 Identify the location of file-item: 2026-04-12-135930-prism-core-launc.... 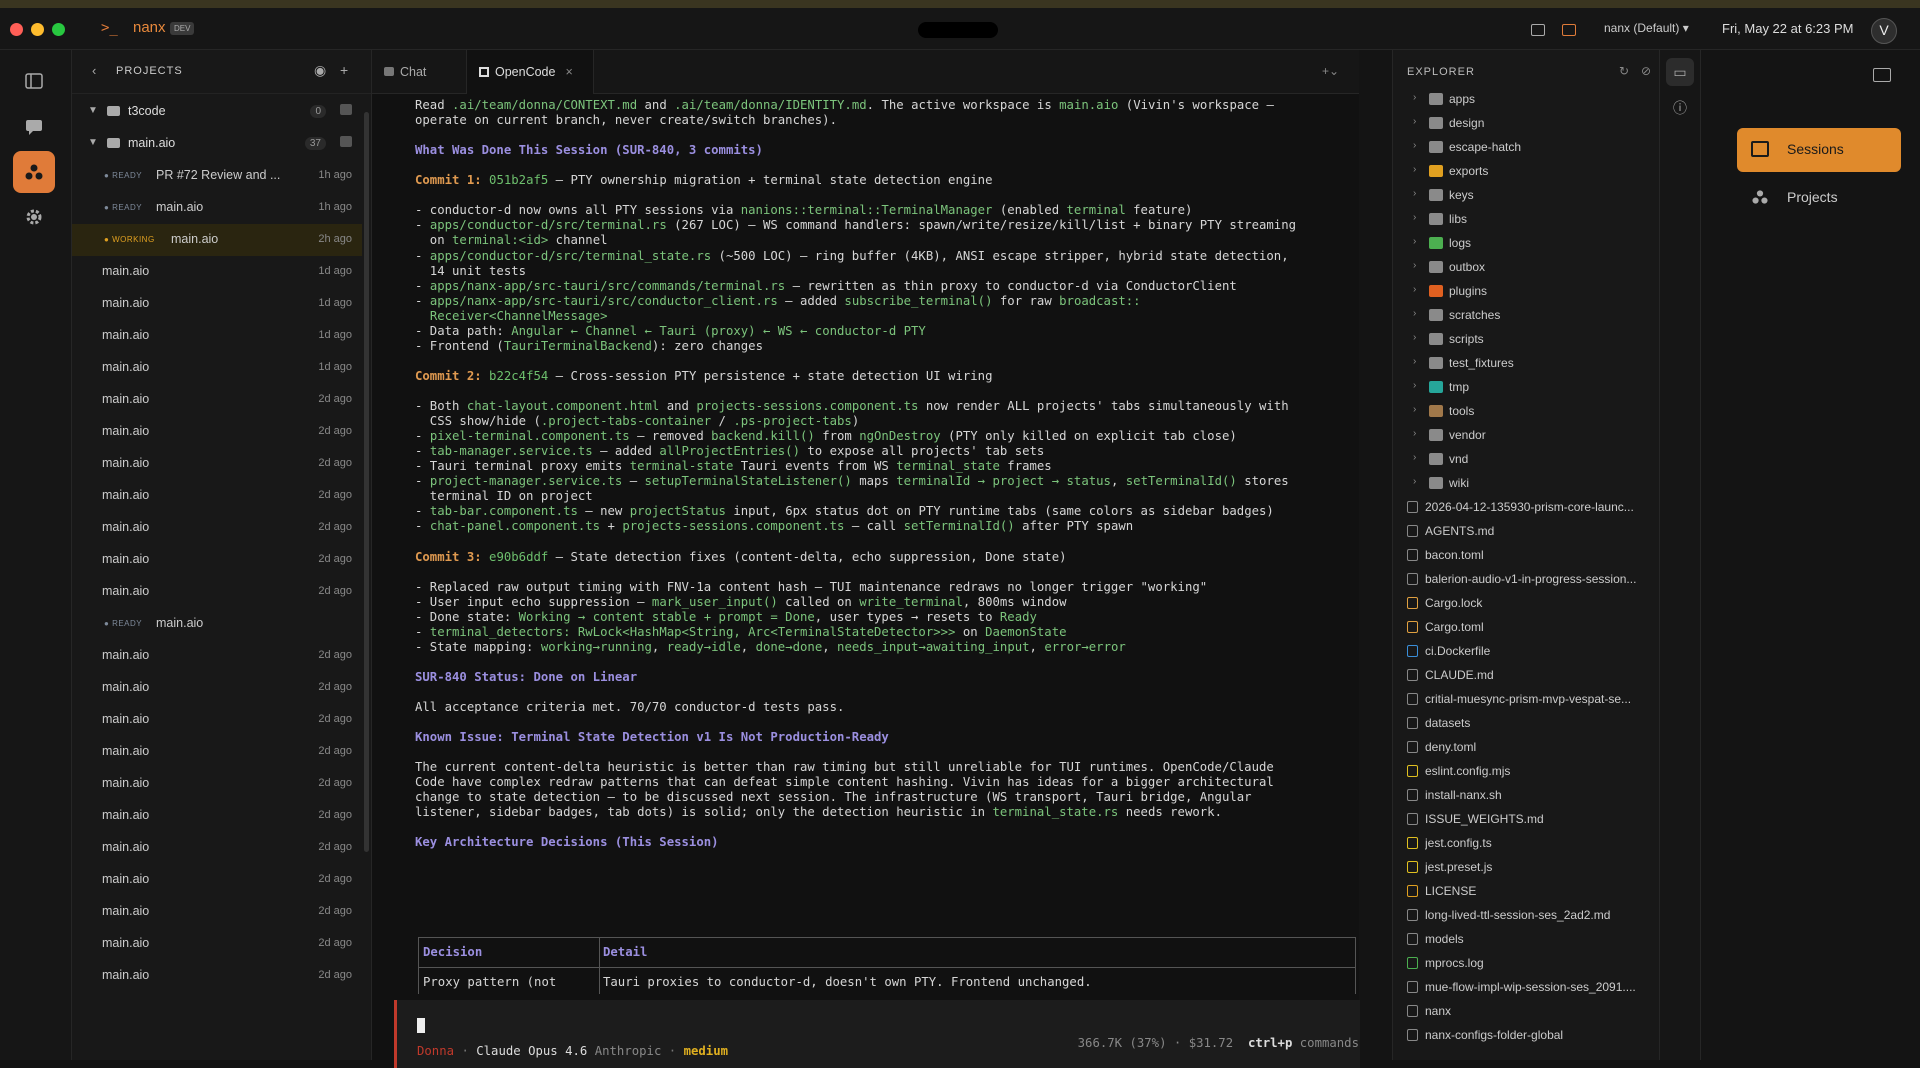
(1524, 508).